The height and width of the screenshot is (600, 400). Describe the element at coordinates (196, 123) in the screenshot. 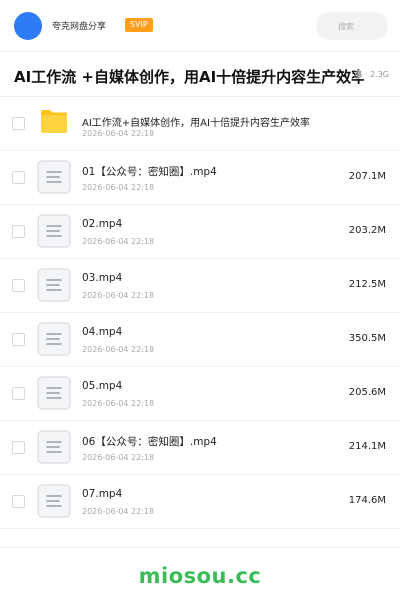

I see `folder-name: AI工作流+自媒体创作，用AI十倍提升内容生产效率` at that location.